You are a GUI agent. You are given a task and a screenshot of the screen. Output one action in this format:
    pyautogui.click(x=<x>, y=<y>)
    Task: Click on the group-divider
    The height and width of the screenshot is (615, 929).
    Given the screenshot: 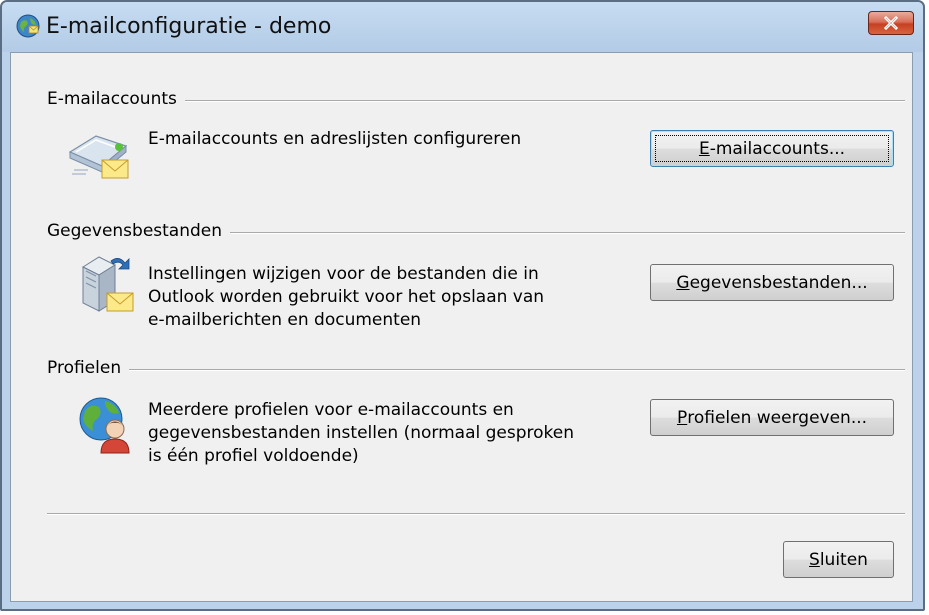 What is the action you would take?
    pyautogui.click(x=476, y=370)
    